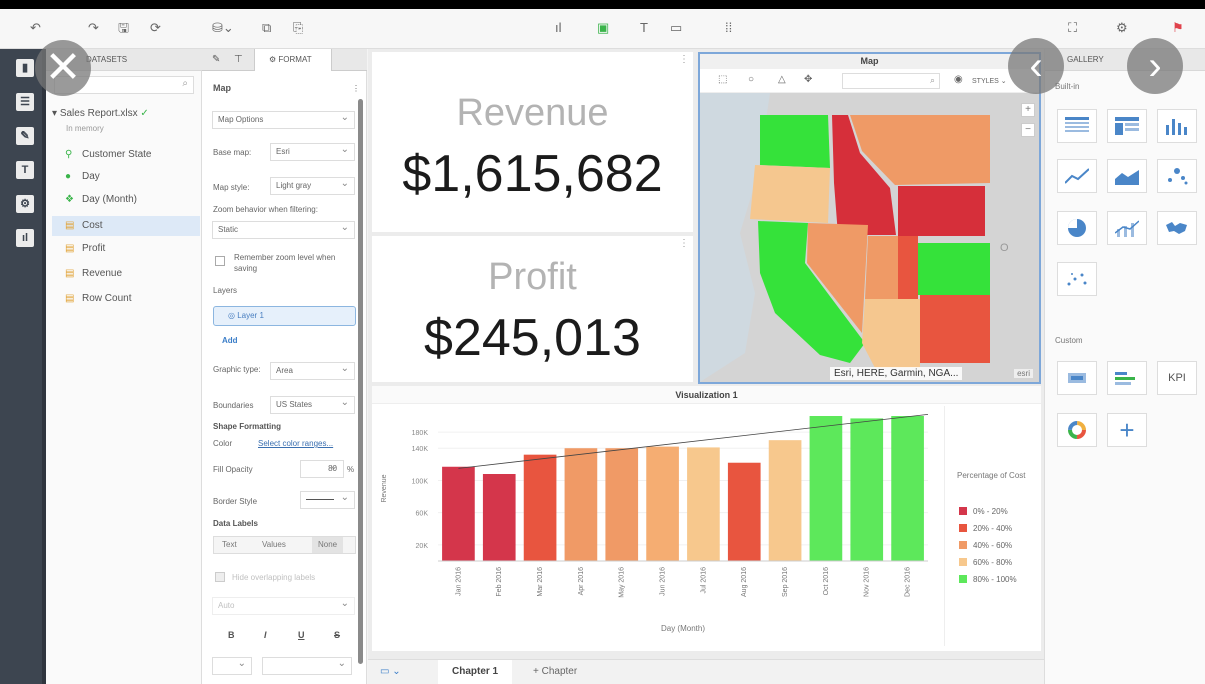 The image size is (1205, 684). I want to click on device-preview-icon: ▭ ⌄, so click(390, 672).